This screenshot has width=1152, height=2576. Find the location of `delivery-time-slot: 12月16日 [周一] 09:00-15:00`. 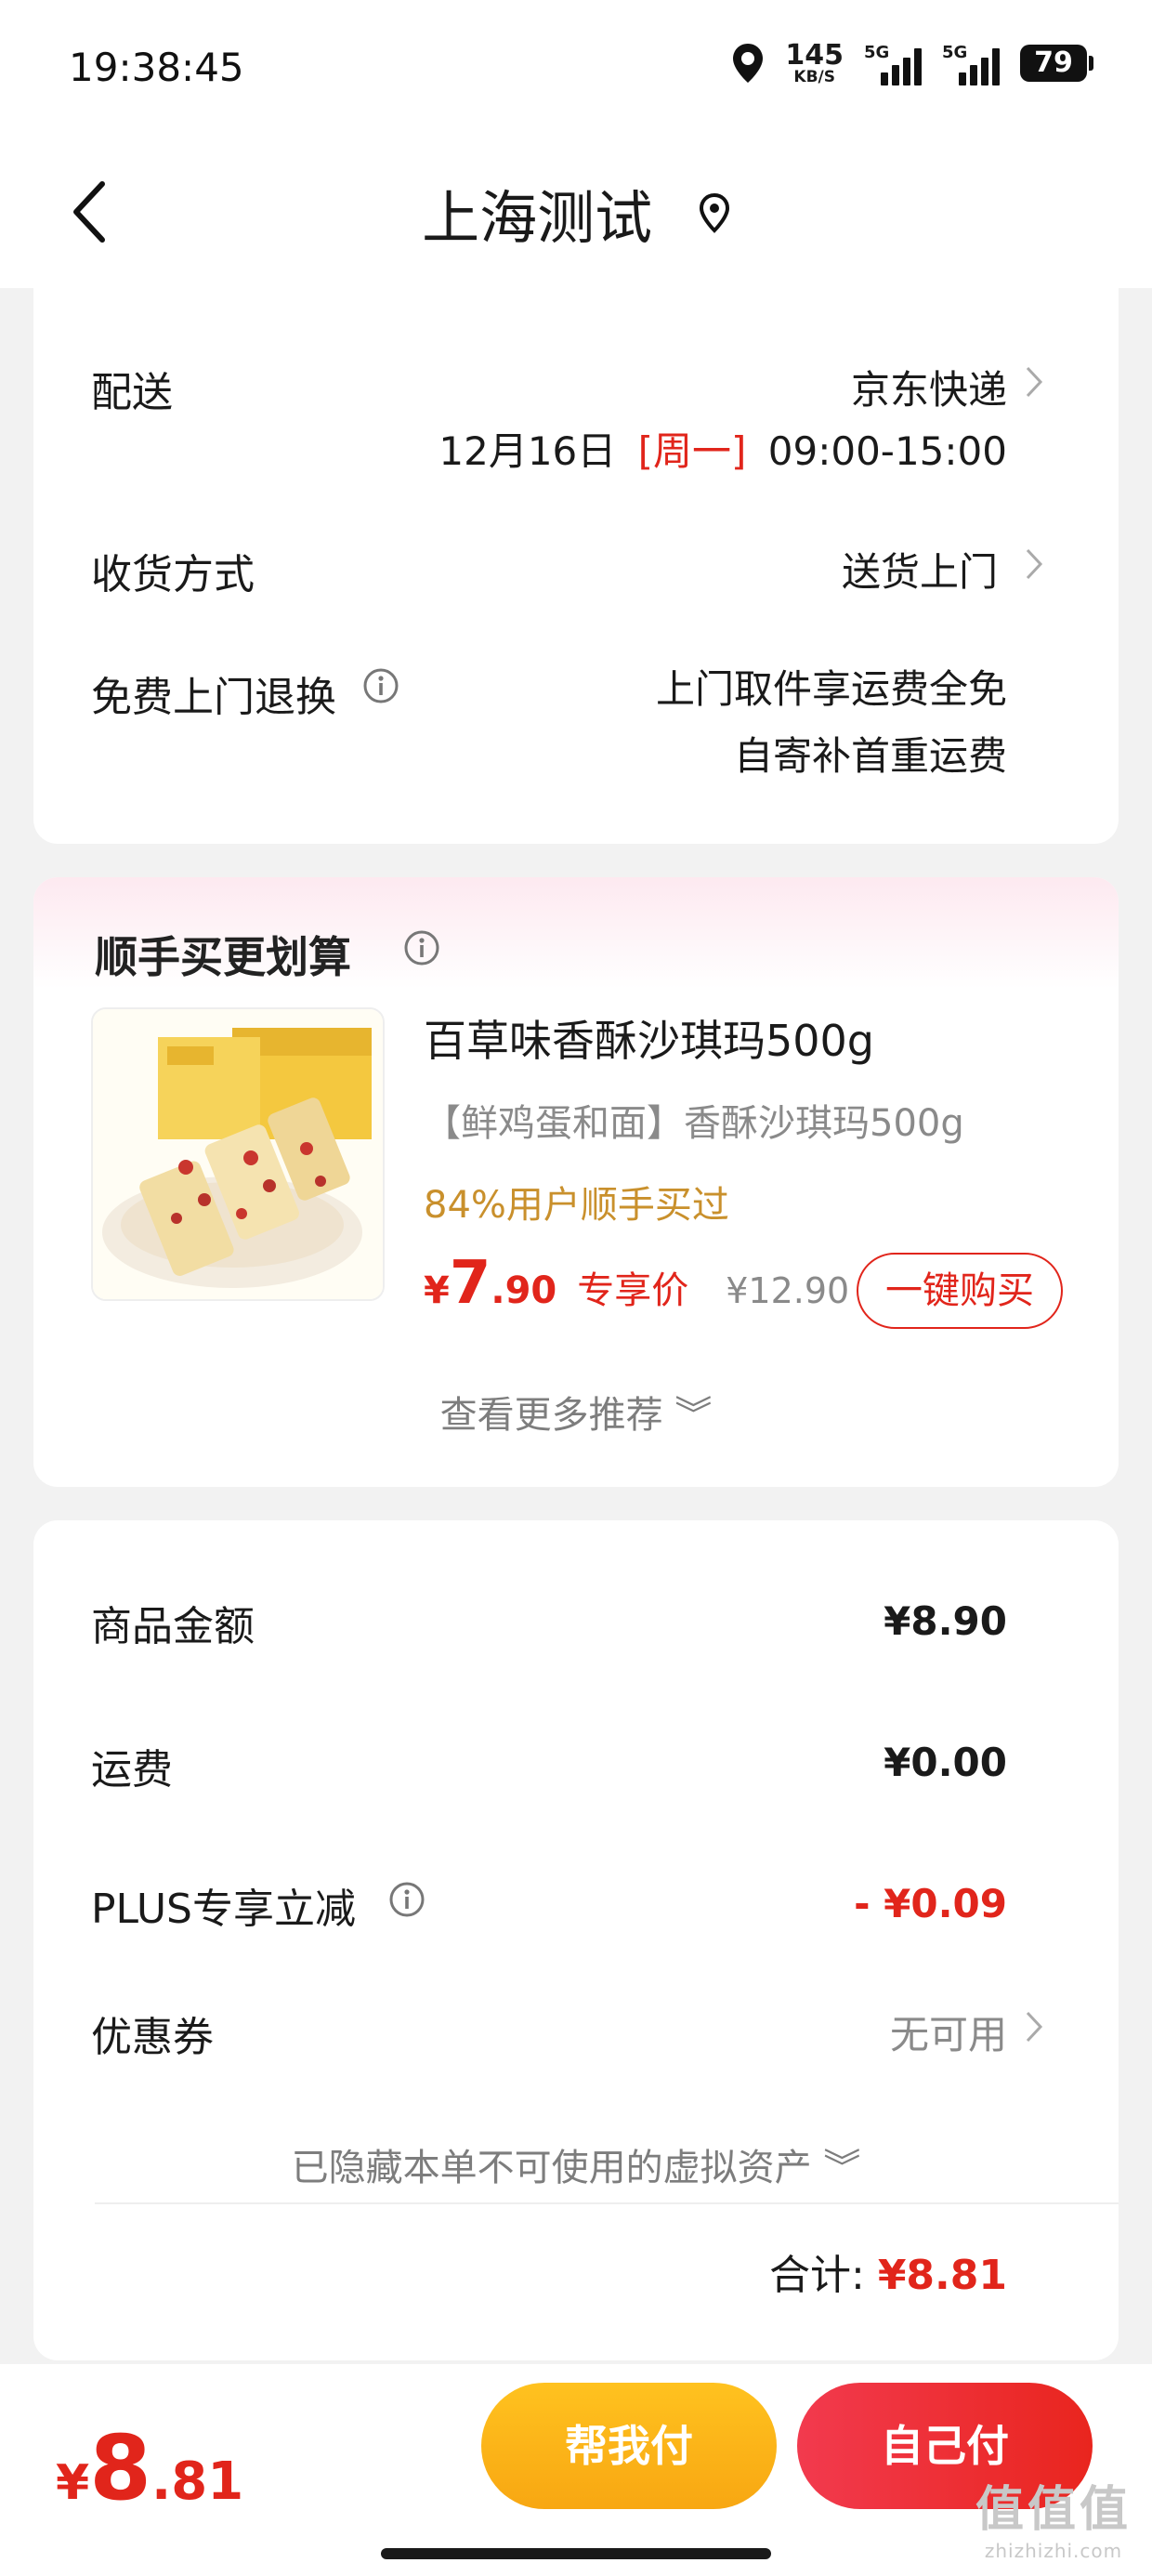

delivery-time-slot: 12月16日 [周一] 09:00-15:00 is located at coordinates (723, 448).